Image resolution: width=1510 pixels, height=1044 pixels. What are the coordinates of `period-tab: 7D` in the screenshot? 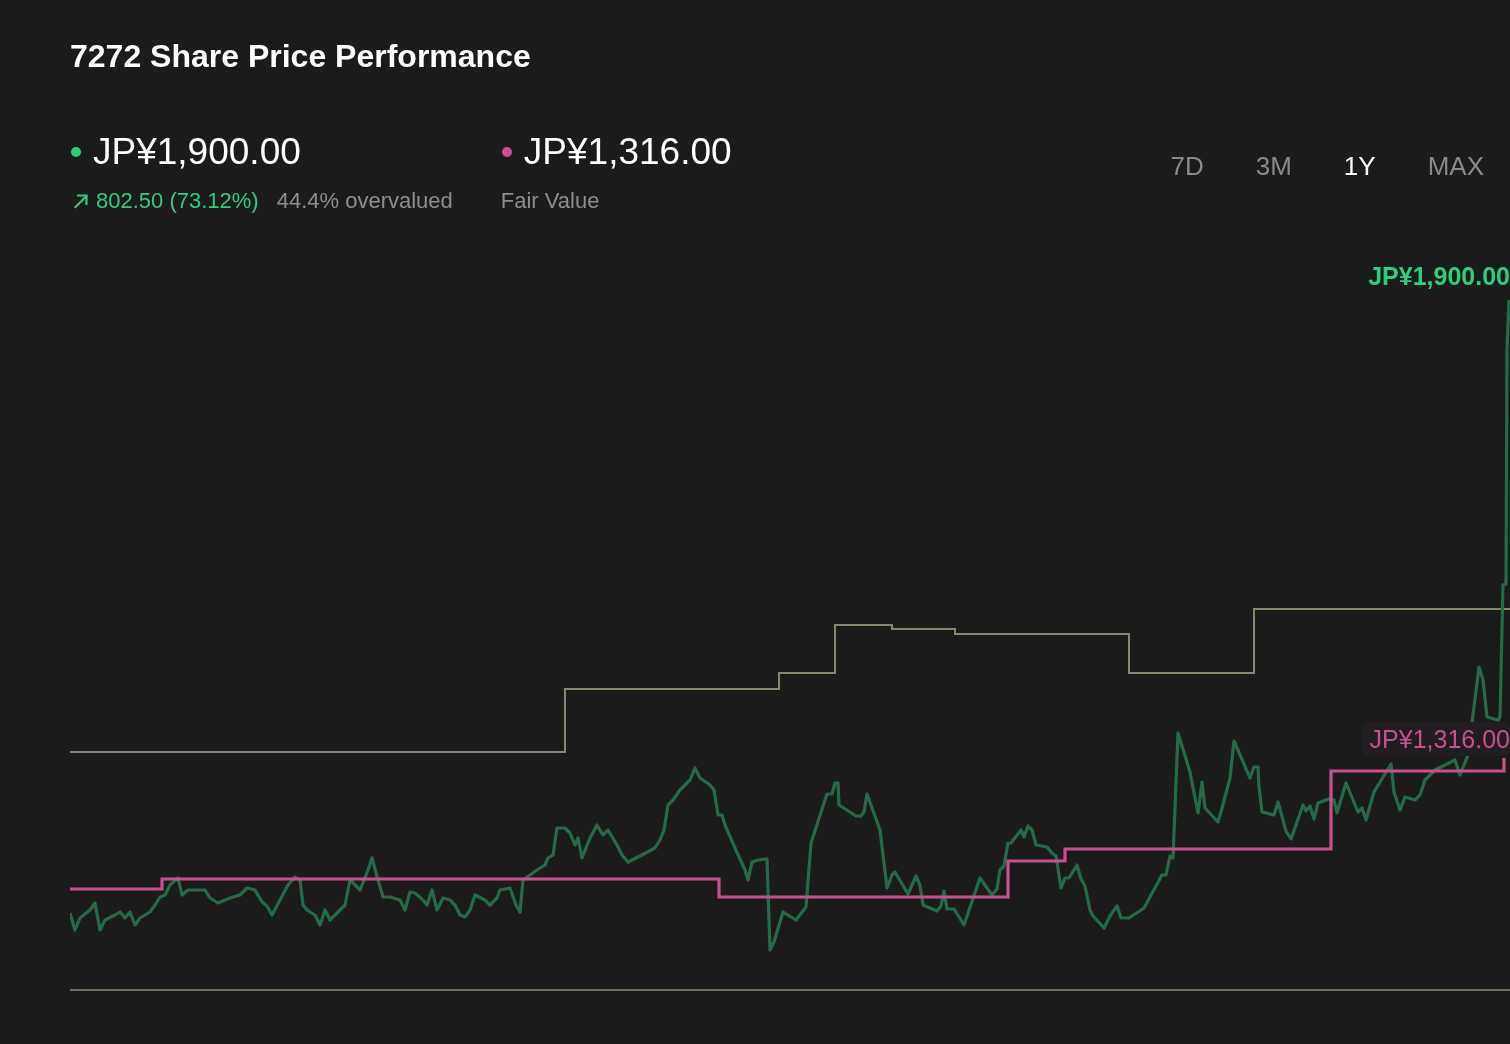 It's located at (1187, 166).